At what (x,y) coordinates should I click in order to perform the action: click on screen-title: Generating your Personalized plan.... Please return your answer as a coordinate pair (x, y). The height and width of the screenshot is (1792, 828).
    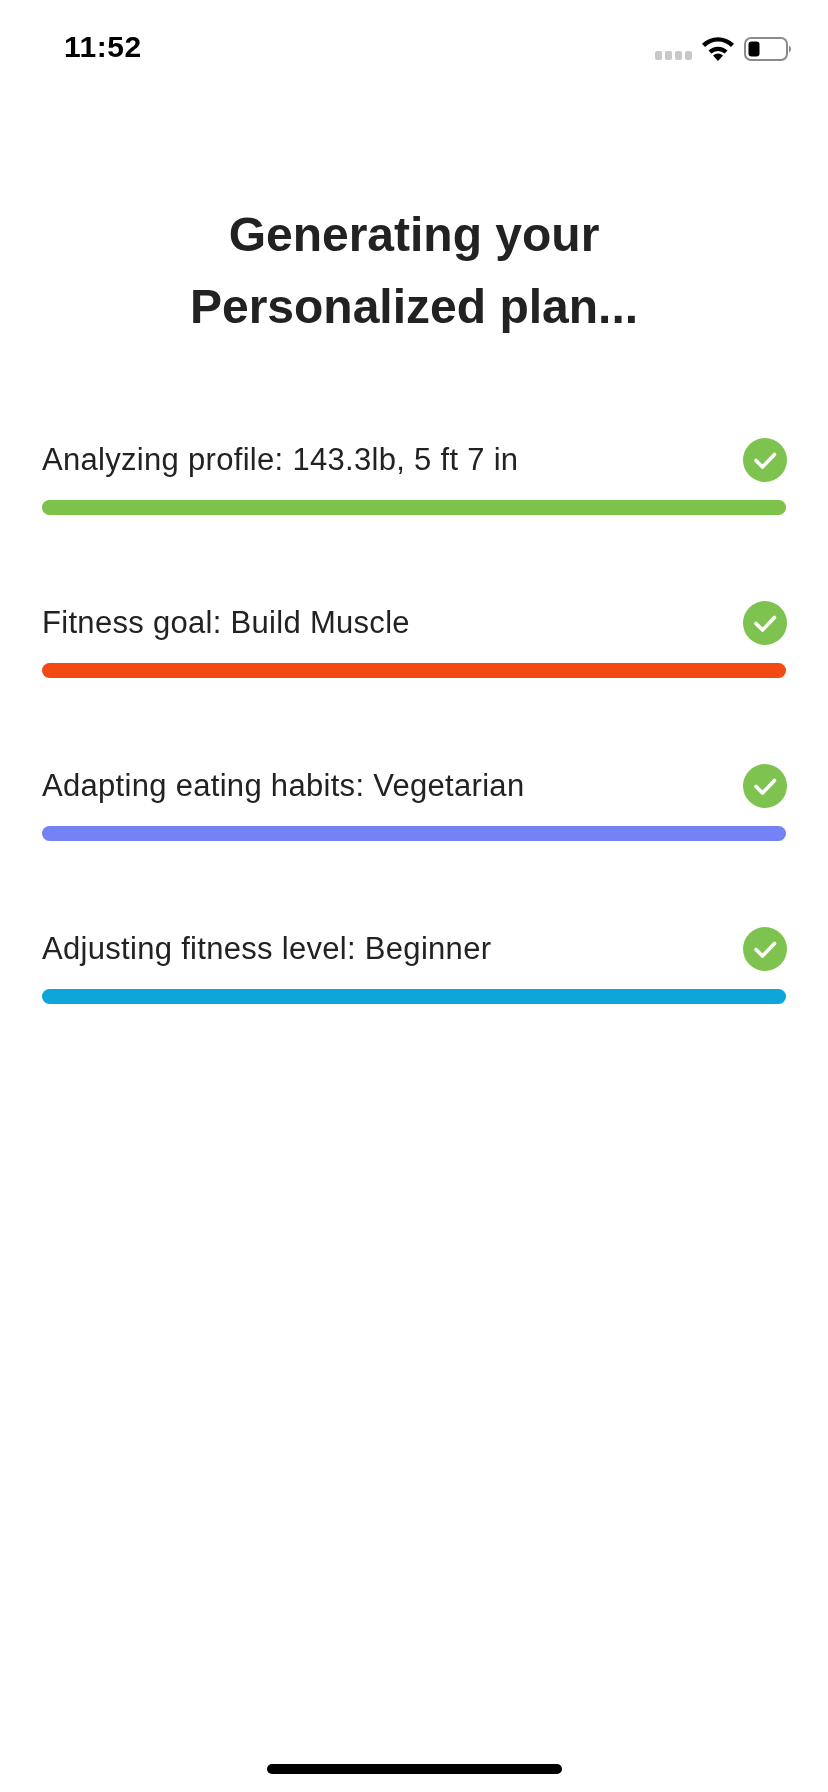
    Looking at the image, I should click on (414, 271).